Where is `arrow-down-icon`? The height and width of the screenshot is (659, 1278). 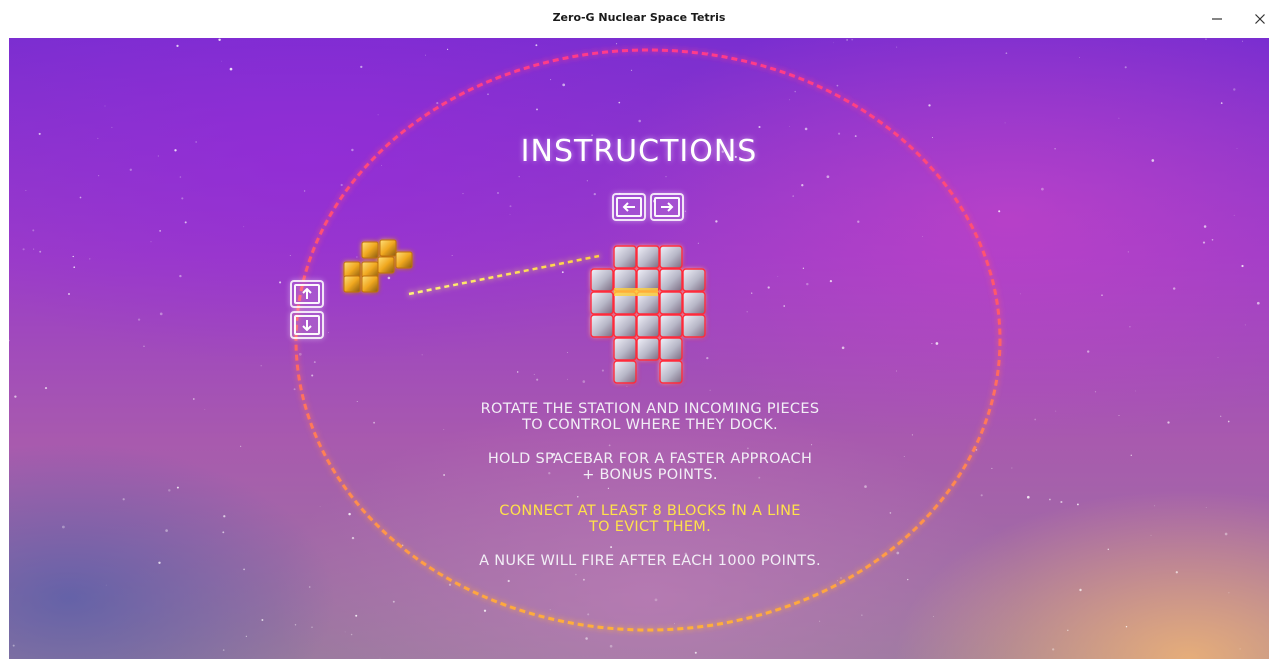
arrow-down-icon is located at coordinates (307, 325).